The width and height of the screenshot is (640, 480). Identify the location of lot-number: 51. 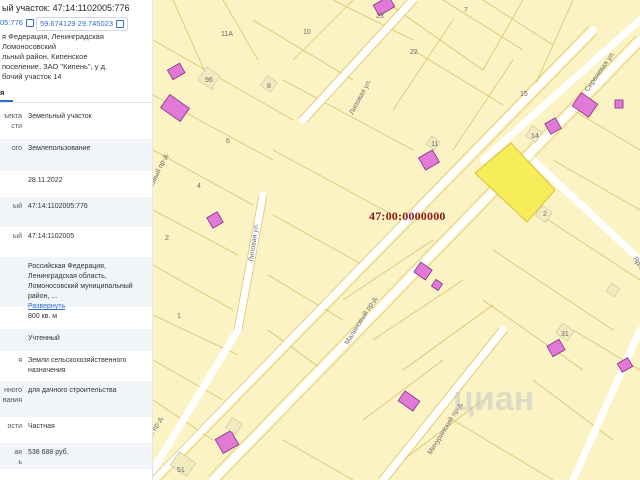
(181, 470).